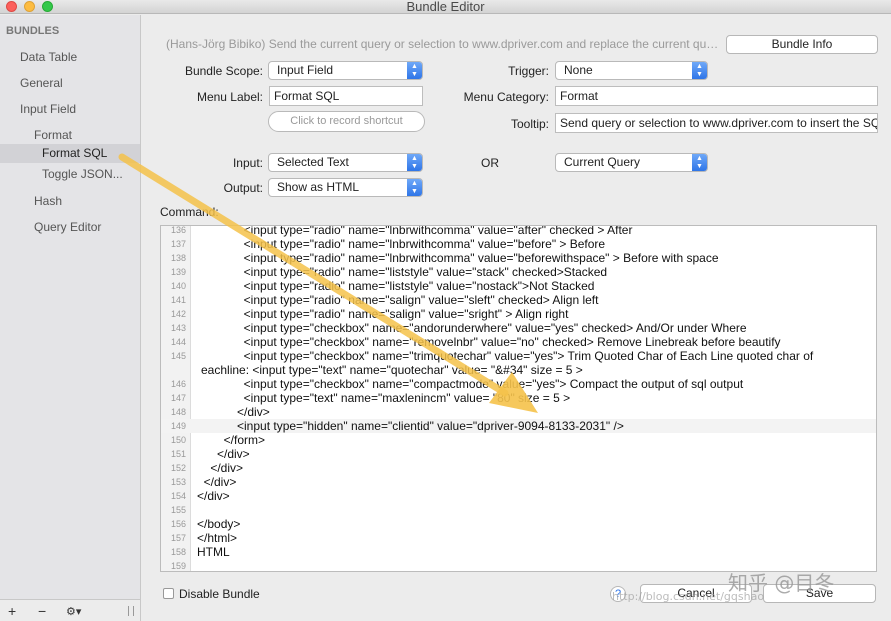 Image resolution: width=891 pixels, height=621 pixels. Describe the element at coordinates (217, 538) in the screenshot. I see `code-text: </html>` at that location.